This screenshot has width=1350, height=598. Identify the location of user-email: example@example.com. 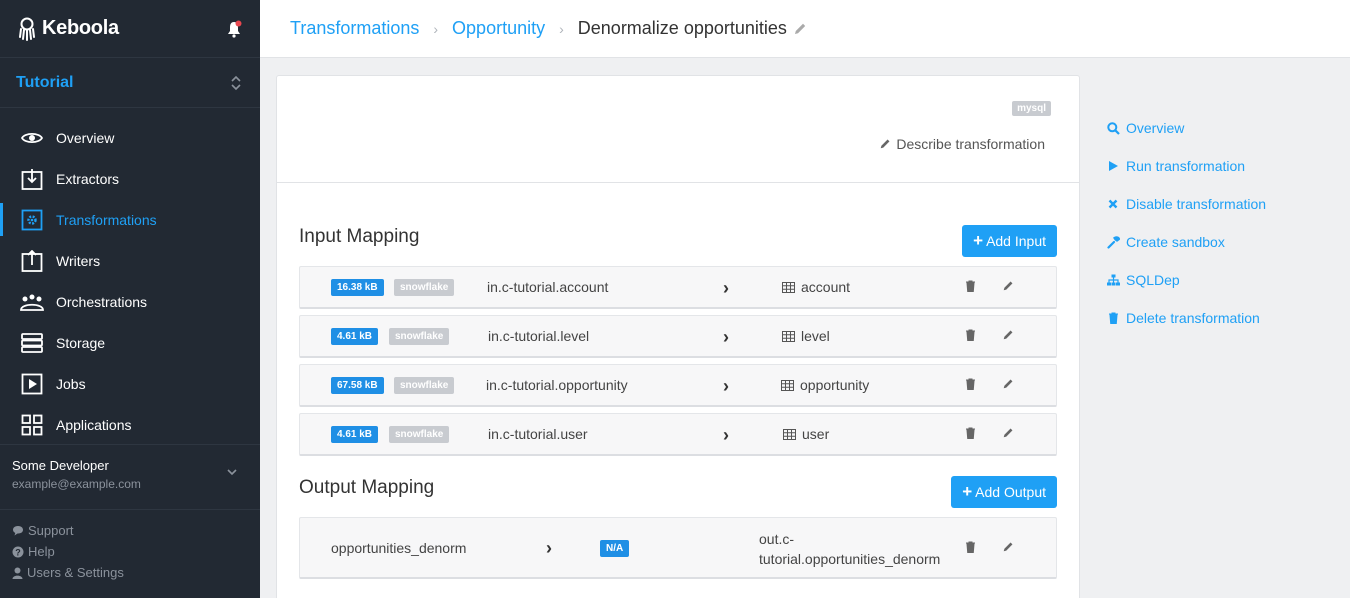
(76, 484).